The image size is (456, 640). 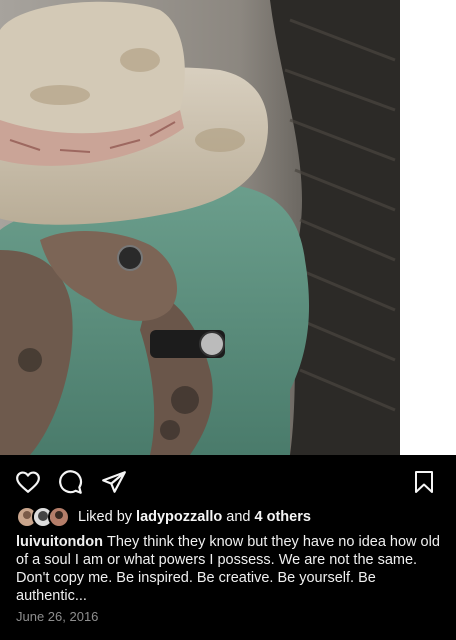 I want to click on heart-icon, so click(x=28, y=482).